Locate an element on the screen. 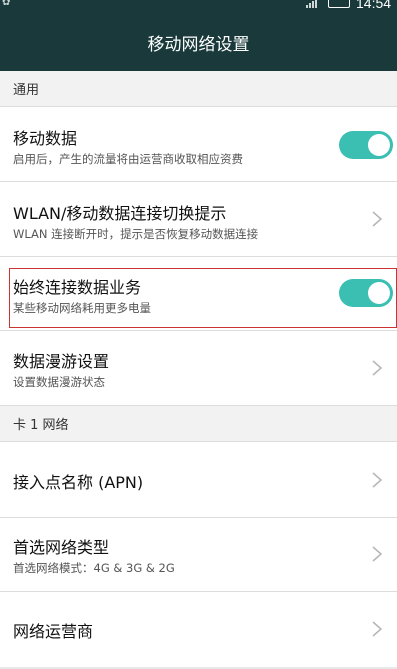 The height and width of the screenshot is (669, 397). notification-icon: ✿ is located at coordinates (6, 4).